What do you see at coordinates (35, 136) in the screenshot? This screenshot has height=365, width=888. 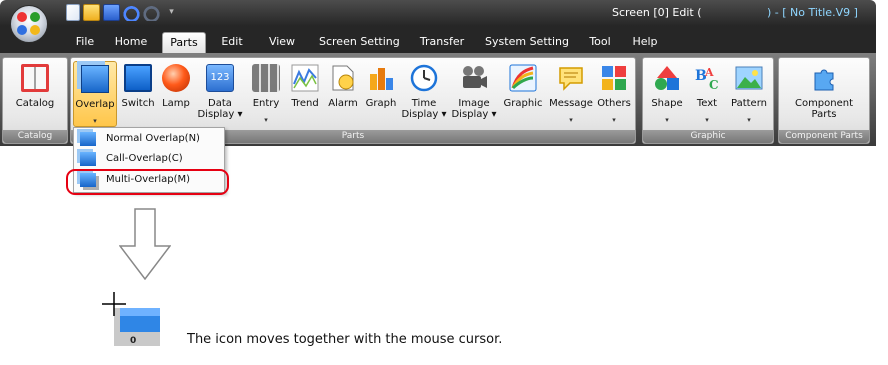 I see `catalog-group-label: Catalog` at bounding box center [35, 136].